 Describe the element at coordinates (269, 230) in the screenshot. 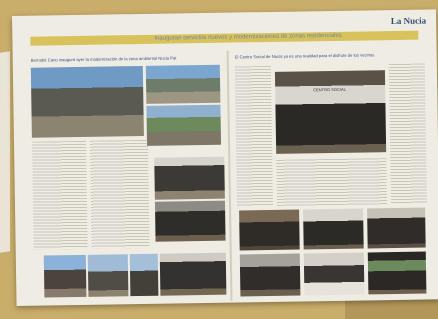

I see `photo-centro-room` at that location.